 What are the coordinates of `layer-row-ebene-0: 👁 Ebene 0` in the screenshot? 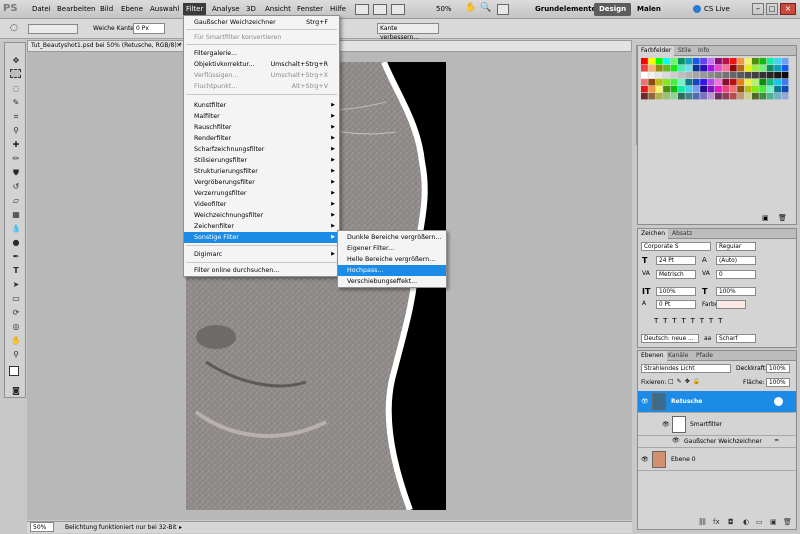 It's located at (717, 460).